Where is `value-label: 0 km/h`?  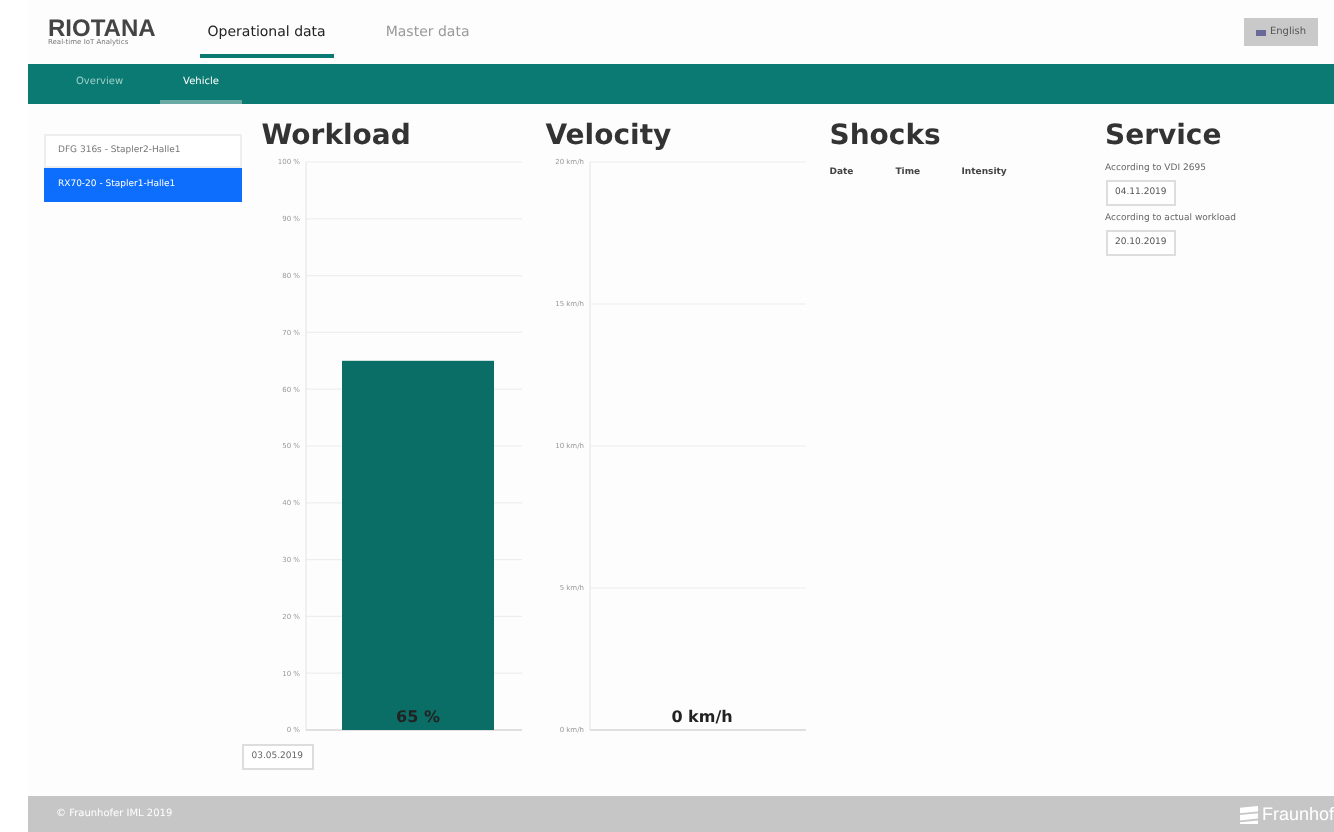 value-label: 0 km/h is located at coordinates (701, 717).